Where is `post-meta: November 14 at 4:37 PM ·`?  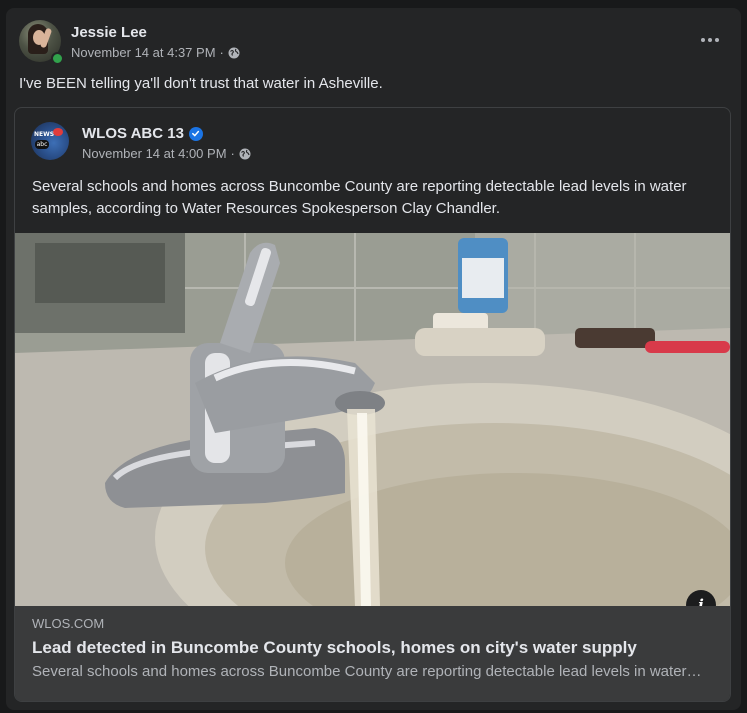 post-meta: November 14 at 4:37 PM · is located at coordinates (155, 52).